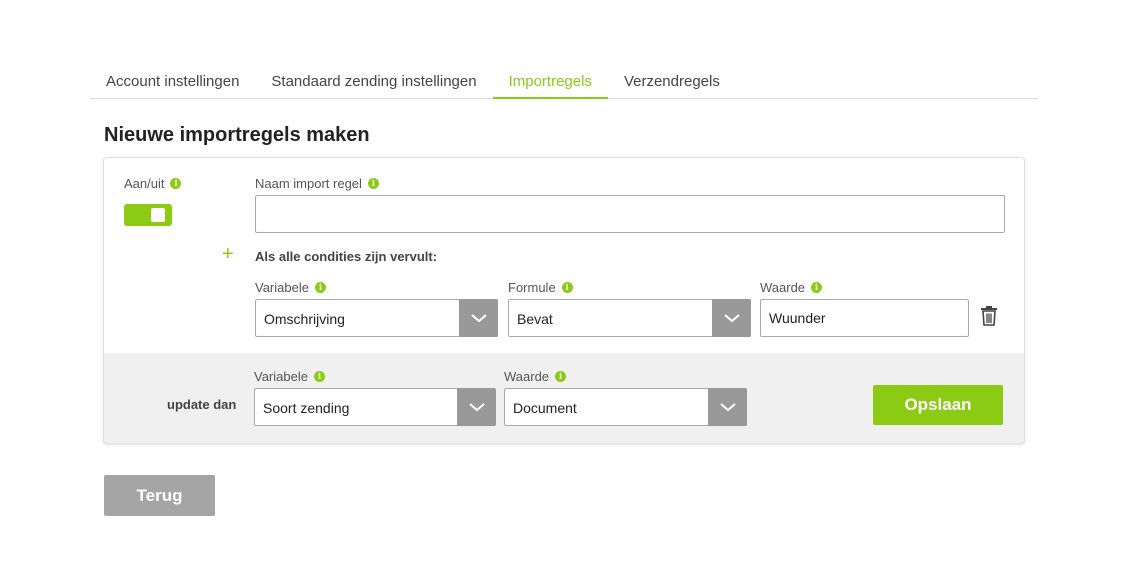 The height and width of the screenshot is (579, 1131). I want to click on condition-variable-select: Omschrijving, so click(376, 318).